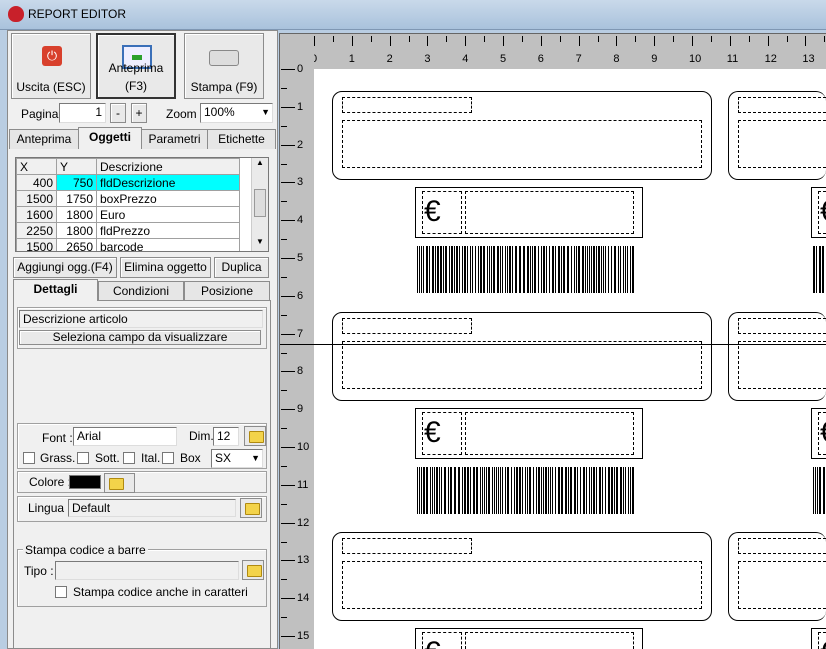 The image size is (826, 649). I want to click on bold-label: Grass., so click(58, 458).